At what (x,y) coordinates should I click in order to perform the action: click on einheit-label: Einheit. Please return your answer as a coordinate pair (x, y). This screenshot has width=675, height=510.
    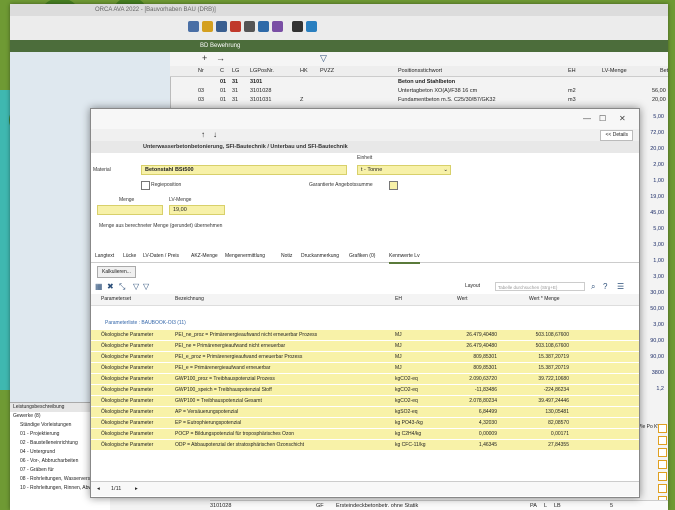
    Looking at the image, I should click on (365, 158).